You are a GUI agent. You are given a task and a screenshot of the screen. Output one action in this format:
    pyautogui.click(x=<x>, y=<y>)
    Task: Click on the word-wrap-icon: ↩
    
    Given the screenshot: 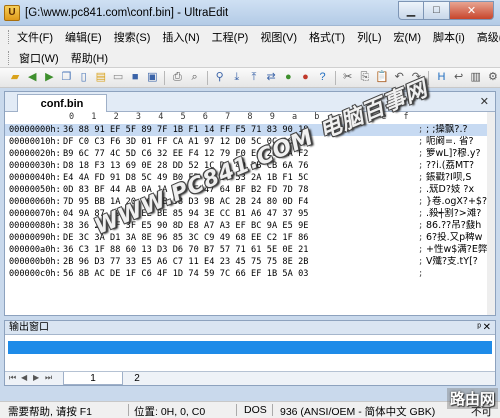 What is the action you would take?
    pyautogui.click(x=459, y=77)
    